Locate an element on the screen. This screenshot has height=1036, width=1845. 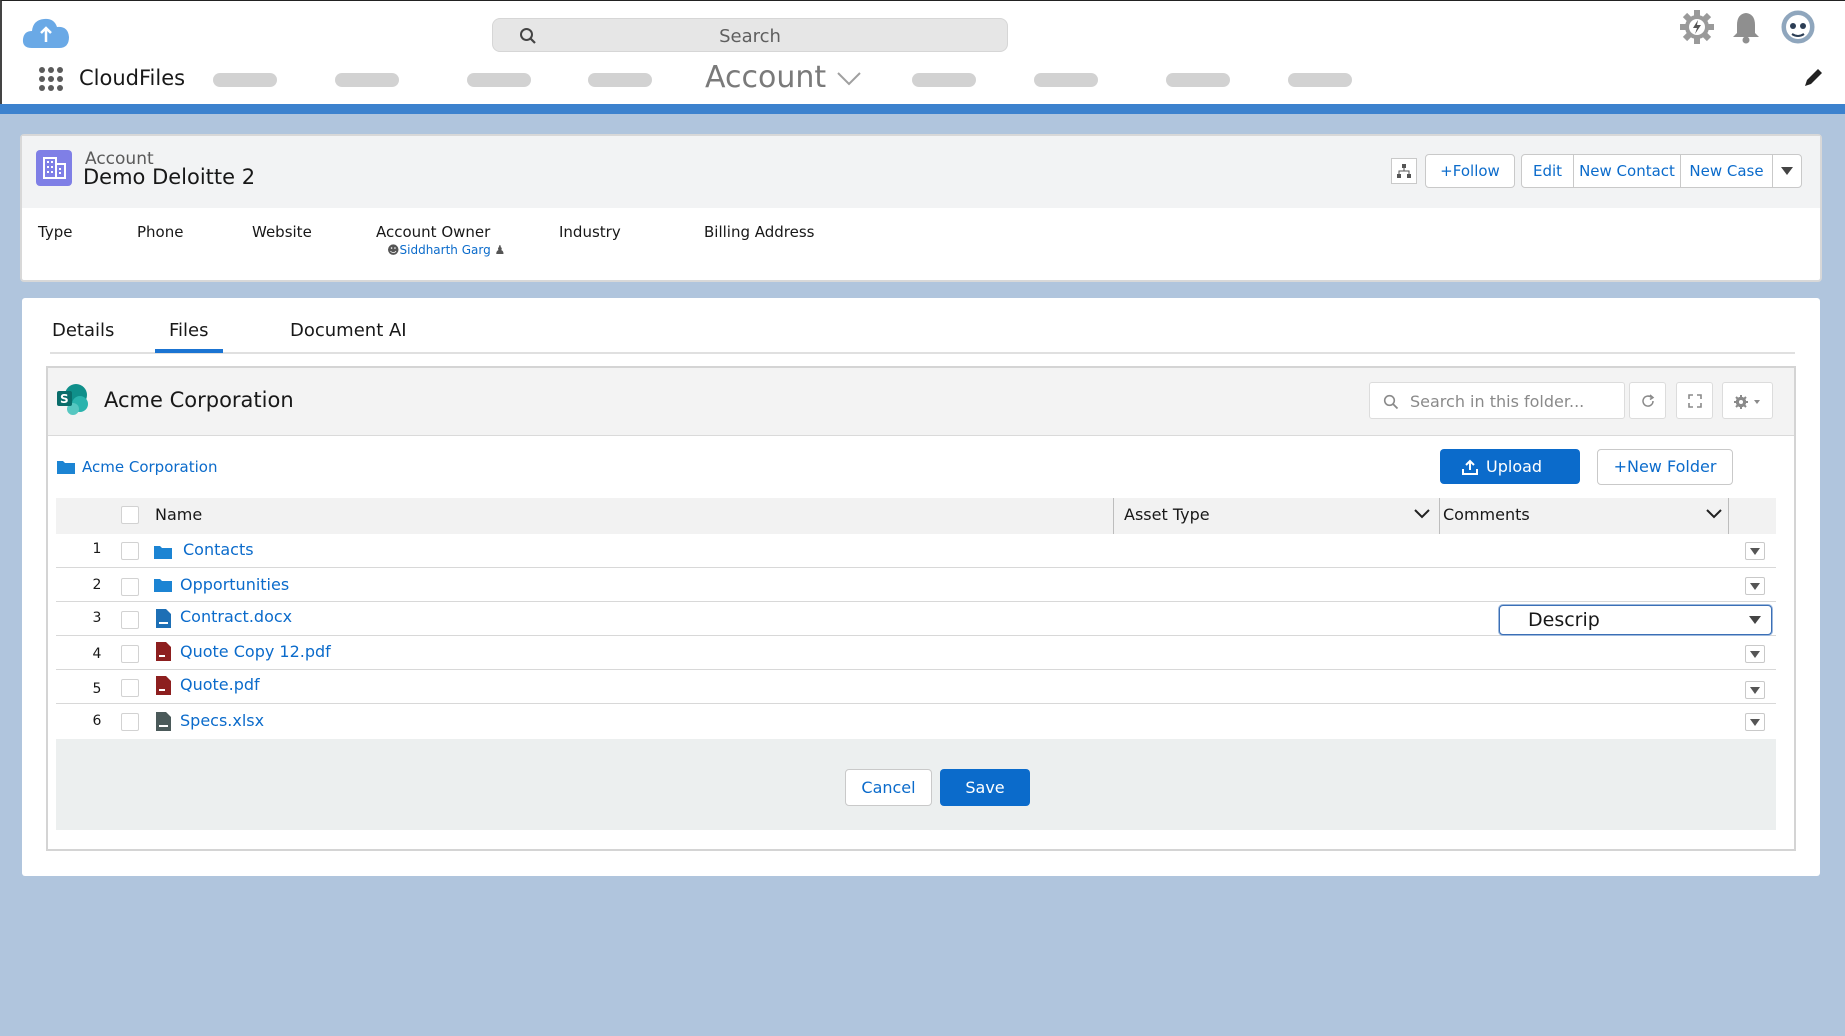
cancel-button: Cancel is located at coordinates (888, 787).